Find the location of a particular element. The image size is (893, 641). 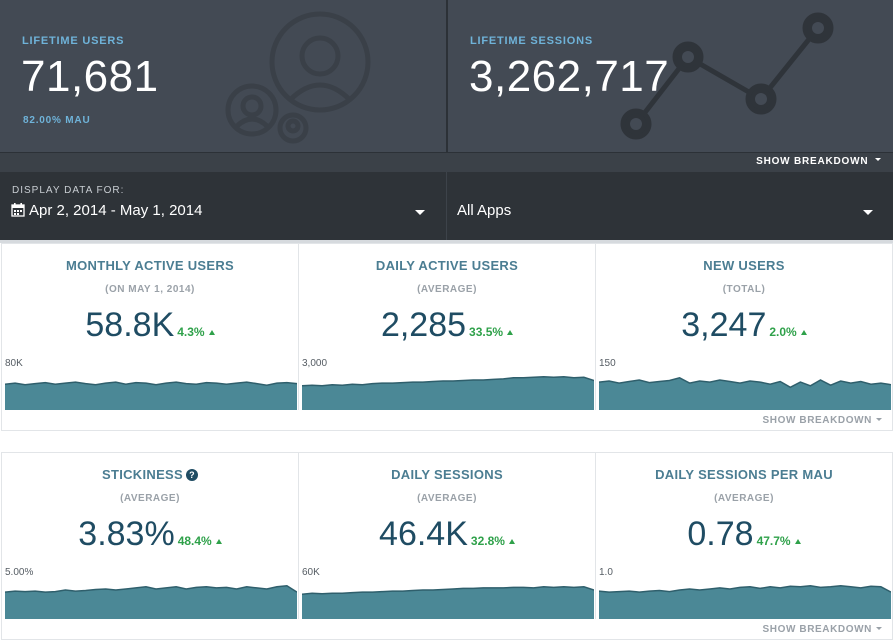

metric-delta: 2.0% is located at coordinates (788, 332).